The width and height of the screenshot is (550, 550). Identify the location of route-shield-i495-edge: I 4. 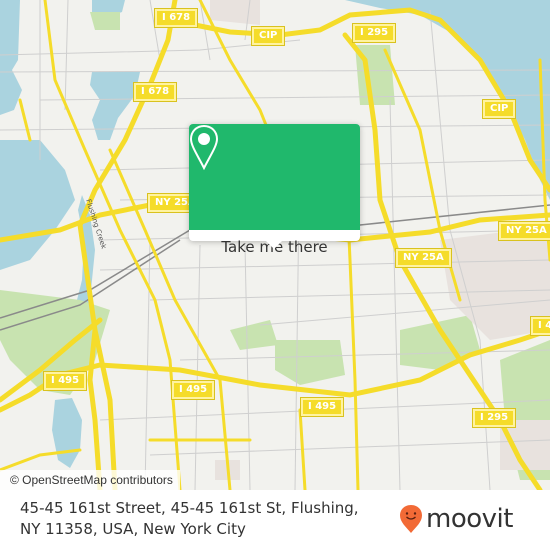
(539, 326).